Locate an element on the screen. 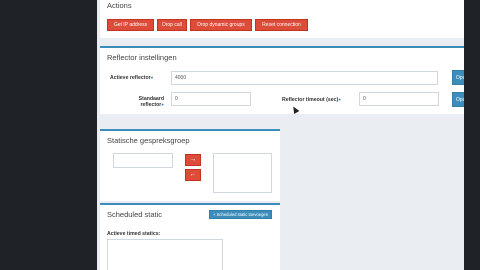 The image size is (480, 270). static-group-input is located at coordinates (143, 160).